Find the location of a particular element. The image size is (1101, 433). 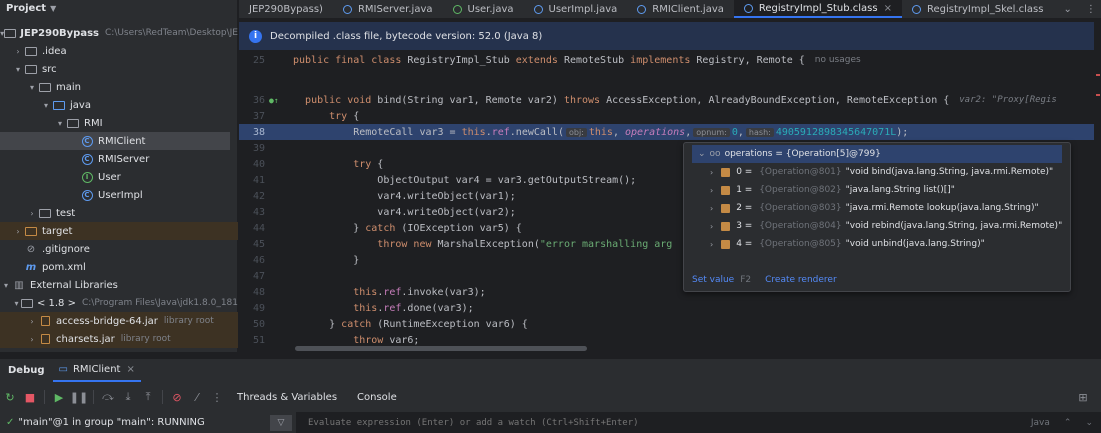

project-header: Project ▼ is located at coordinates (118, 8).